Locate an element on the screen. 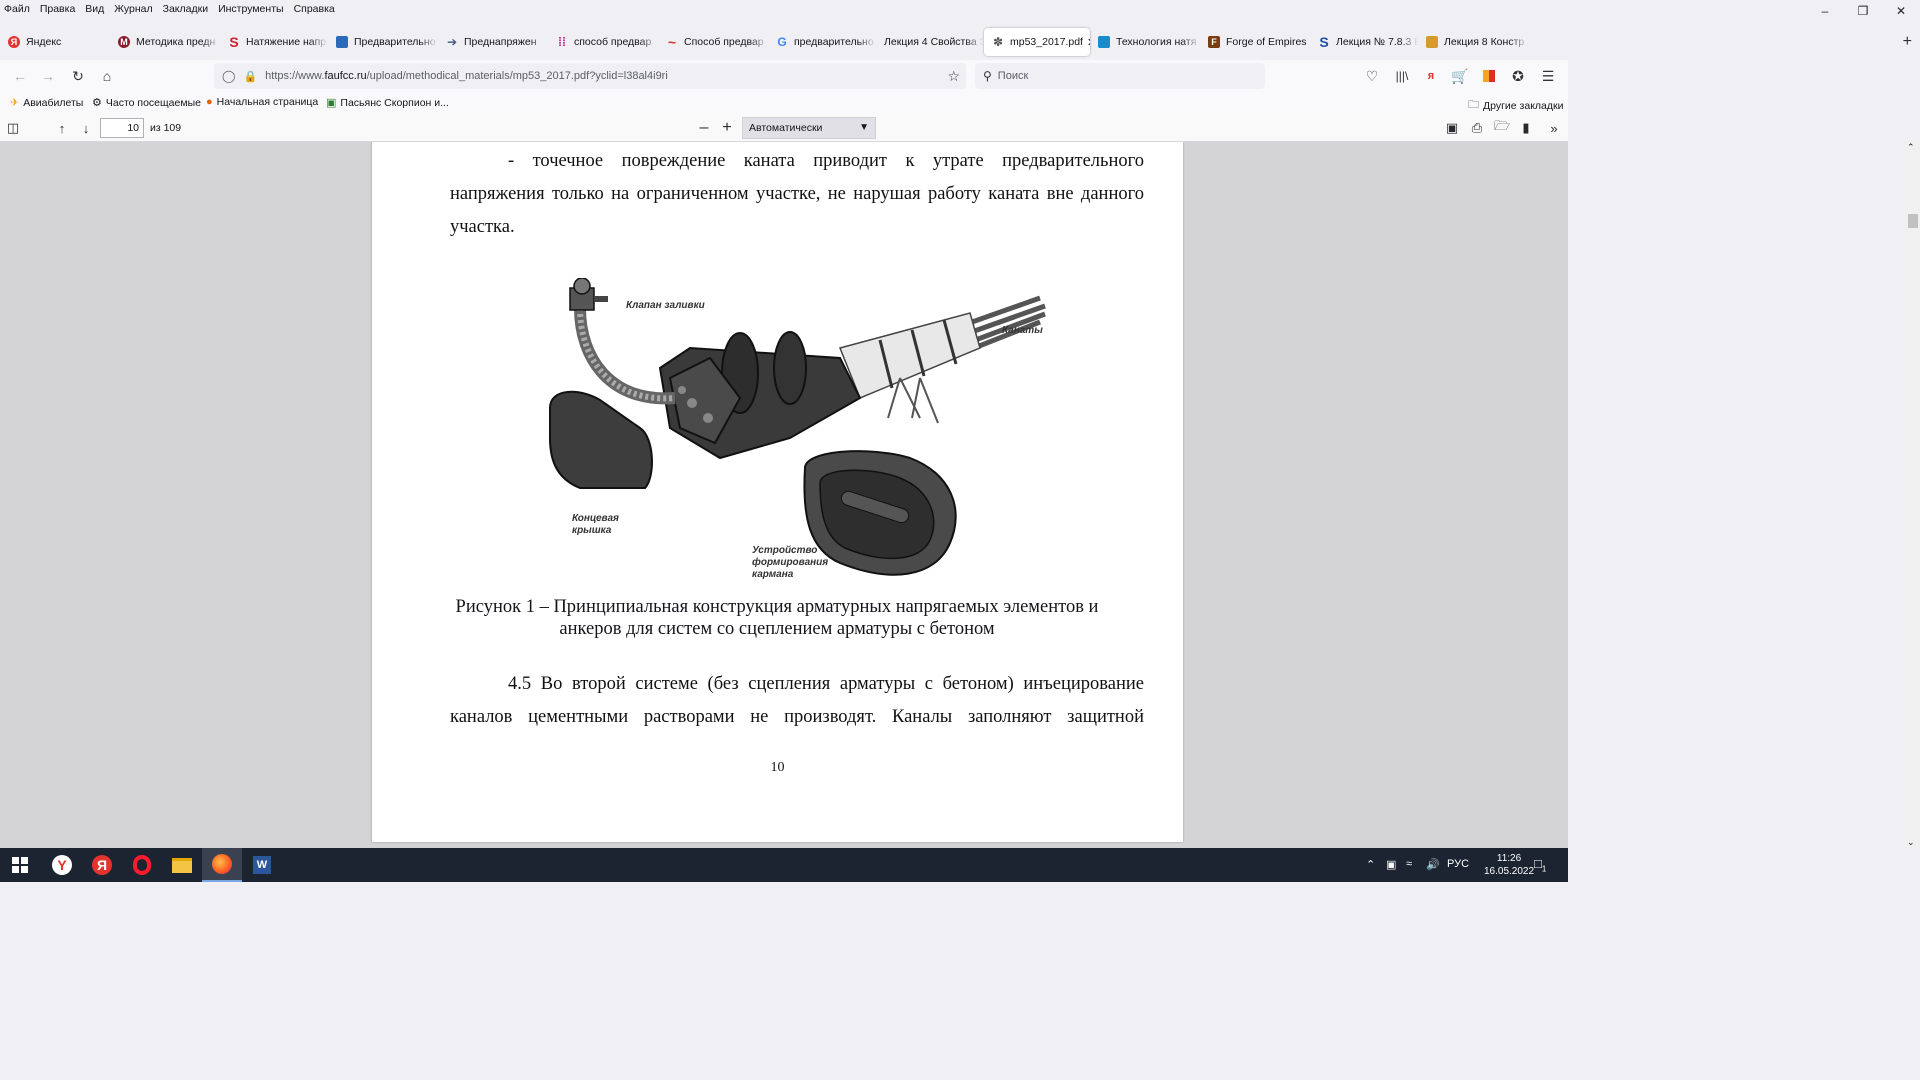 The width and height of the screenshot is (1920, 1080). figure-label-pocket-former: Устройство is located at coordinates (784, 550).